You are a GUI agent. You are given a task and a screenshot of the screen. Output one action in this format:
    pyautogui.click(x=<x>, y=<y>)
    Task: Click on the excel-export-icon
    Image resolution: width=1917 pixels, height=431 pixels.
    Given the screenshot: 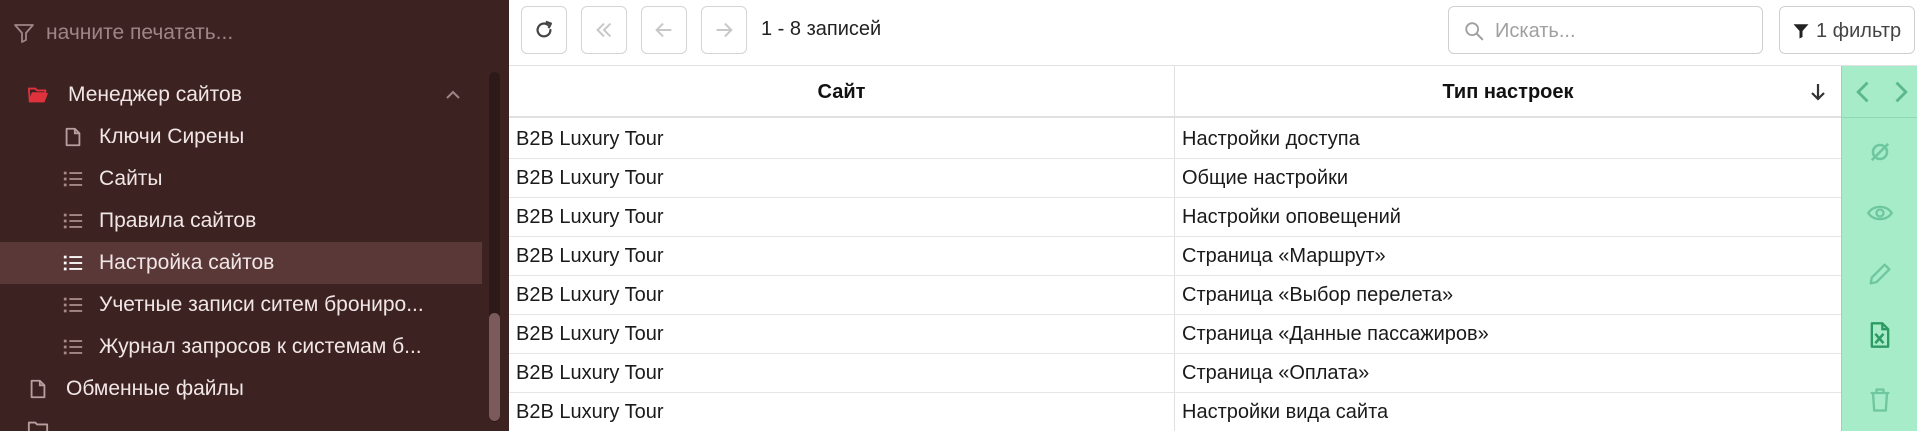 What is the action you would take?
    pyautogui.click(x=1880, y=335)
    